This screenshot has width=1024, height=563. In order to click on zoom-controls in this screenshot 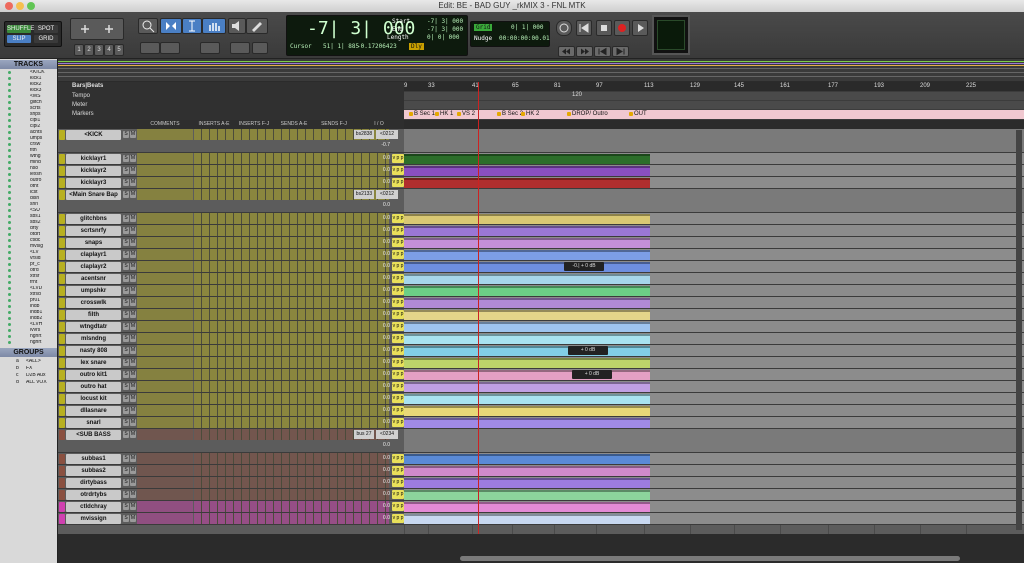, I will do `click(97, 29)`.